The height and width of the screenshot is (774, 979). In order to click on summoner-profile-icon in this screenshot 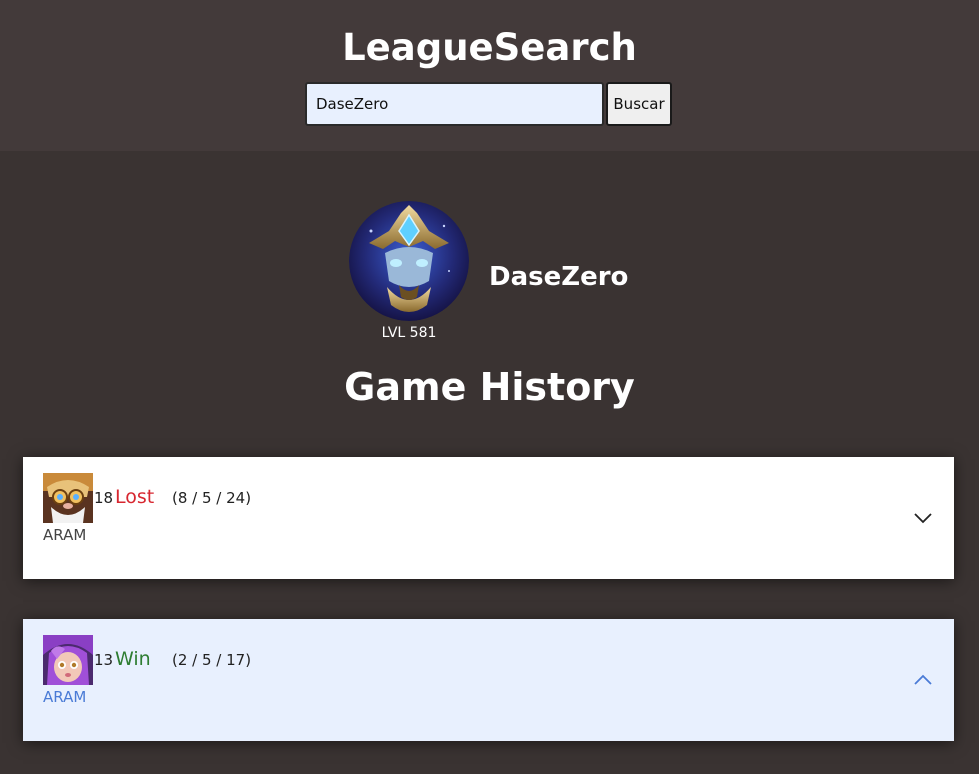, I will do `click(409, 261)`.